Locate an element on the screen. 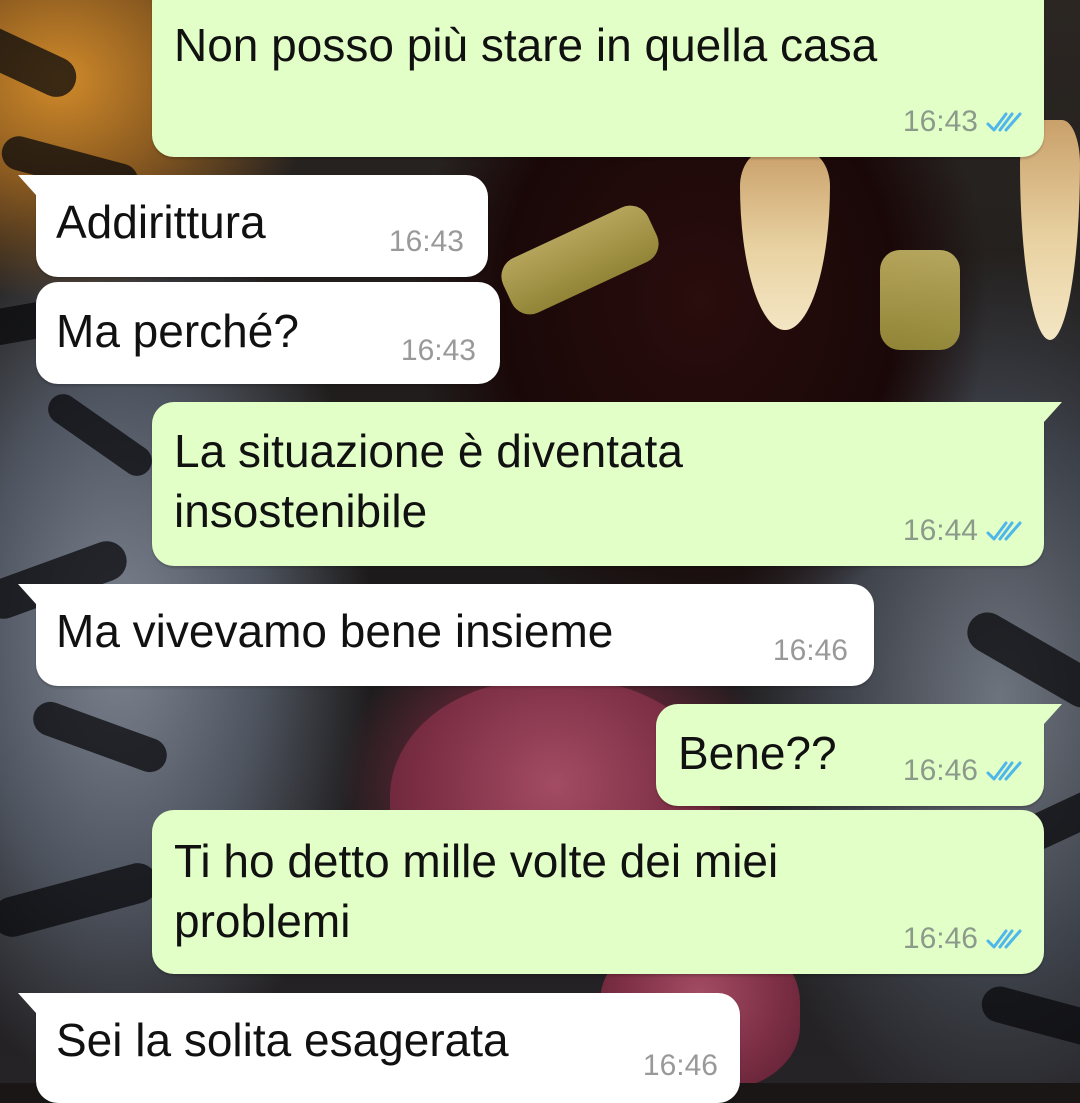  message-meta: 16:44 is located at coordinates (963, 531).